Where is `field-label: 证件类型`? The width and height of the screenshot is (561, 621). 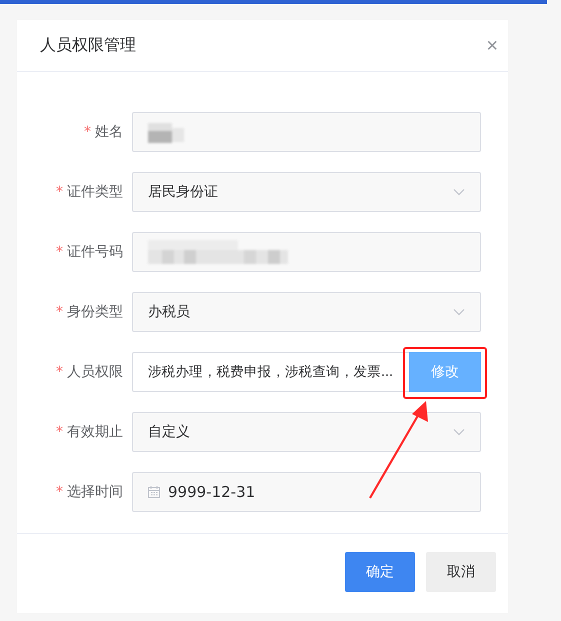
field-label: 证件类型 is located at coordinates (95, 192).